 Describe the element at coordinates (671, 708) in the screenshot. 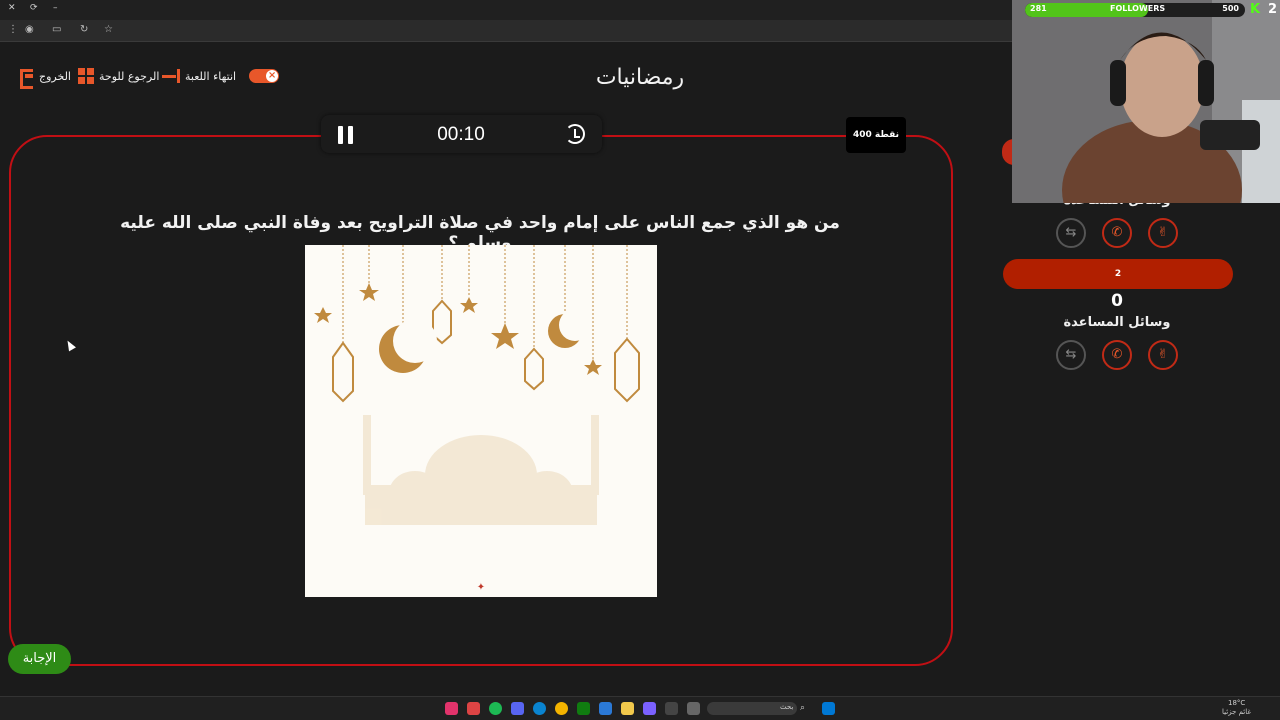

I see `app4-icon` at that location.